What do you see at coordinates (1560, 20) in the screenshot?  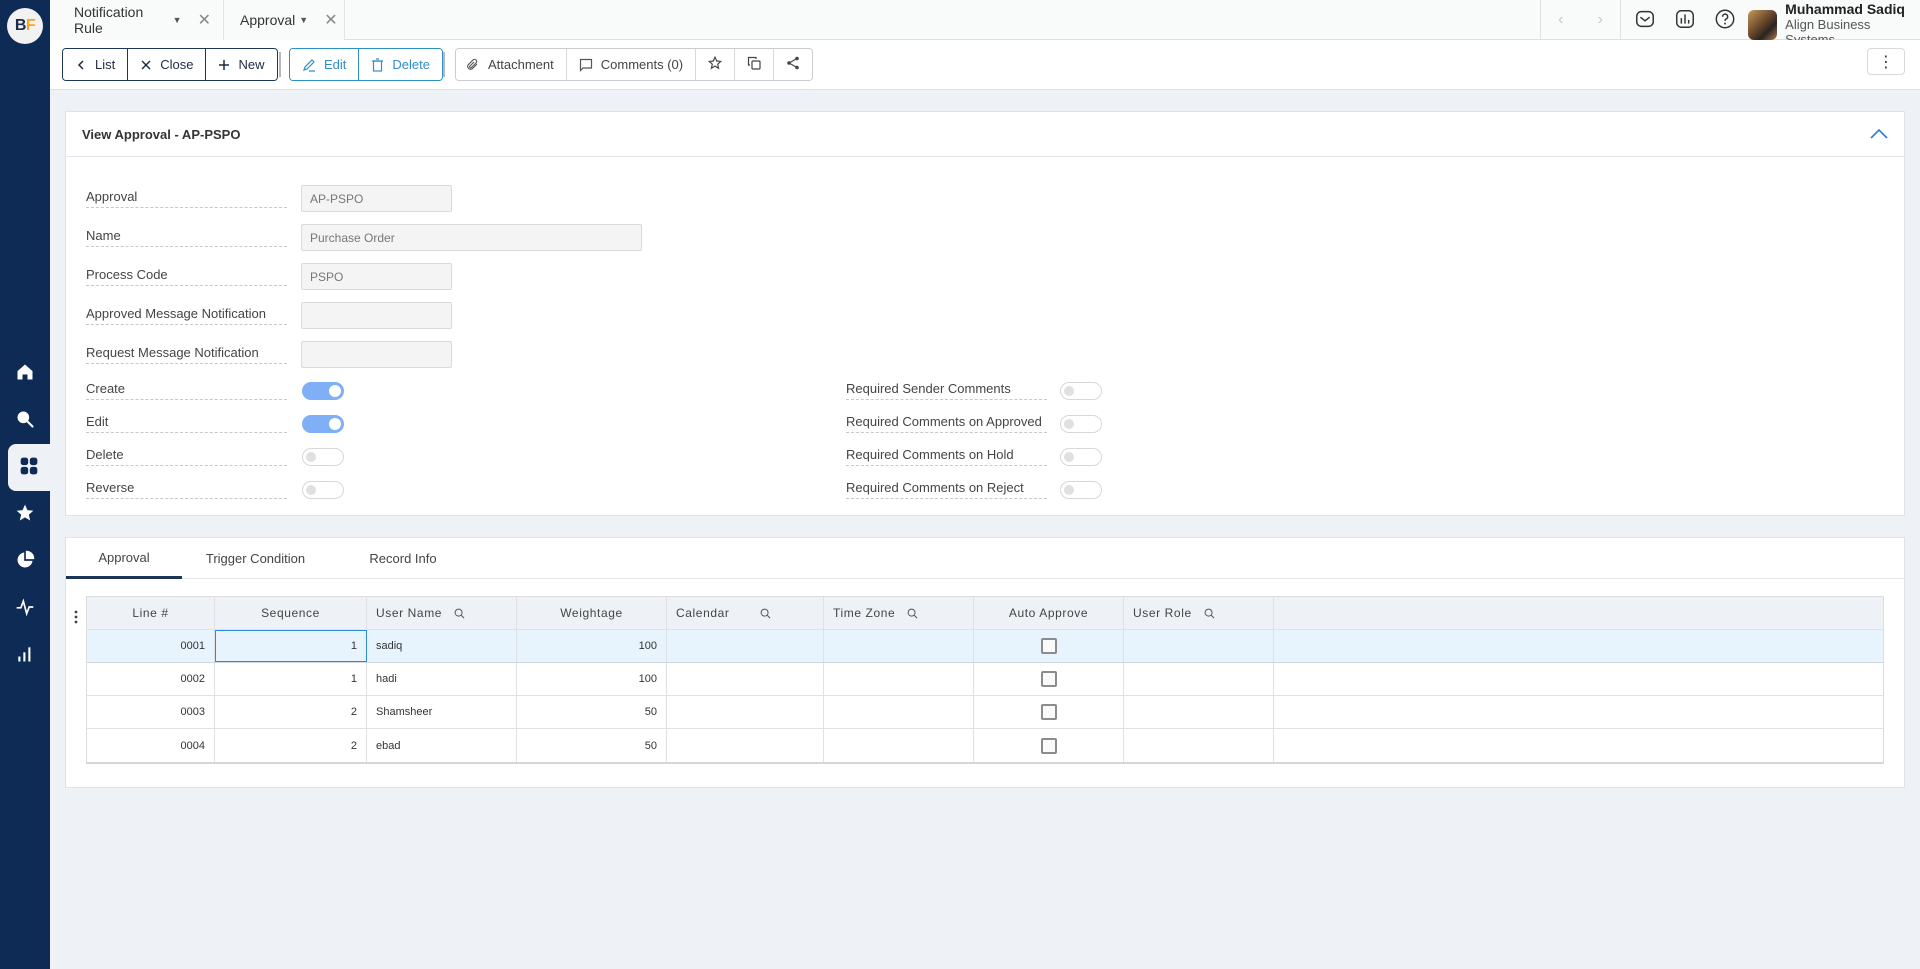 I see `chevron-left-icon: ‹` at bounding box center [1560, 20].